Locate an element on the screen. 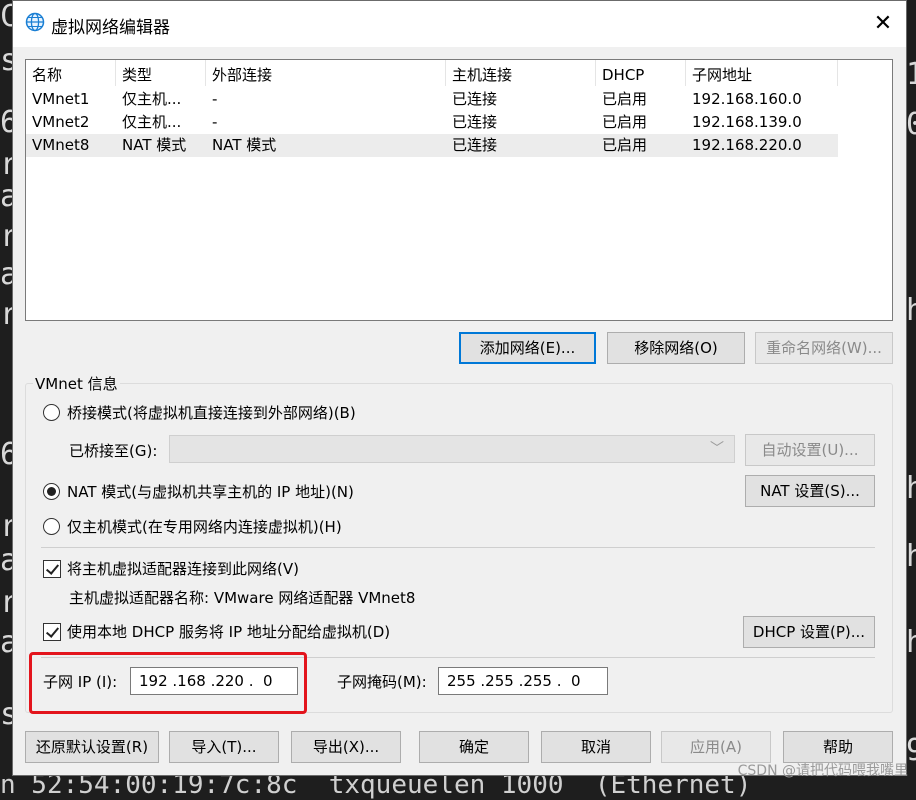 This screenshot has width=916, height=800. column-header-subnet: 子网地址 is located at coordinates (762, 73).